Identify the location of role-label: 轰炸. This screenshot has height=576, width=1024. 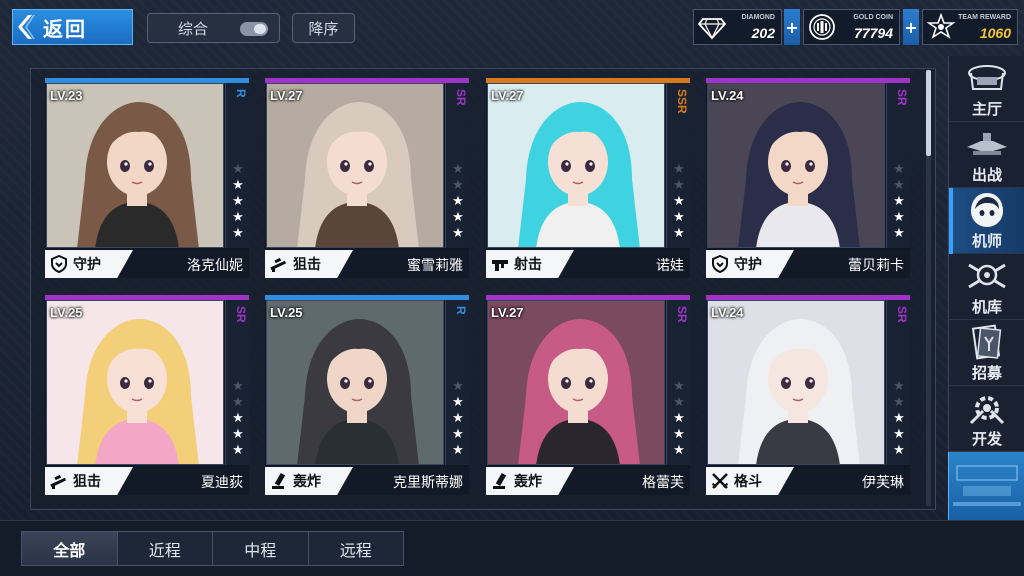
(307, 482).